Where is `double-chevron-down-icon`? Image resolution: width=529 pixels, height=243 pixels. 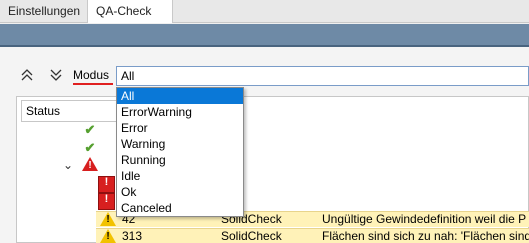
double-chevron-down-icon is located at coordinates (56, 75).